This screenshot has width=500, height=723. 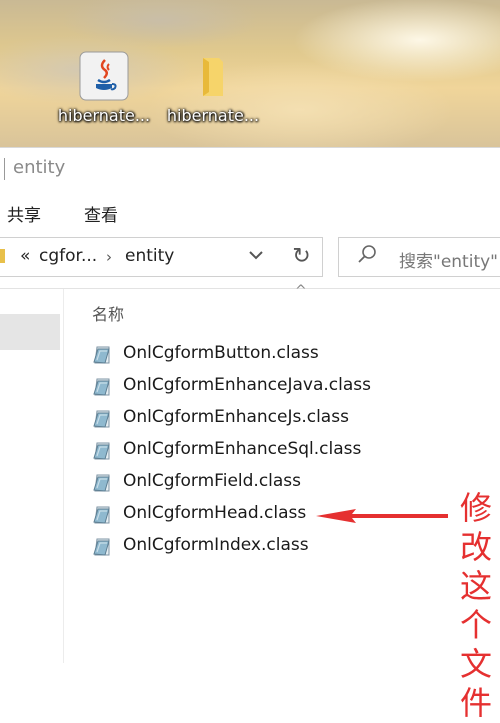 I want to click on file-name: OnlCgformEnhanceJs.class, so click(x=236, y=417).